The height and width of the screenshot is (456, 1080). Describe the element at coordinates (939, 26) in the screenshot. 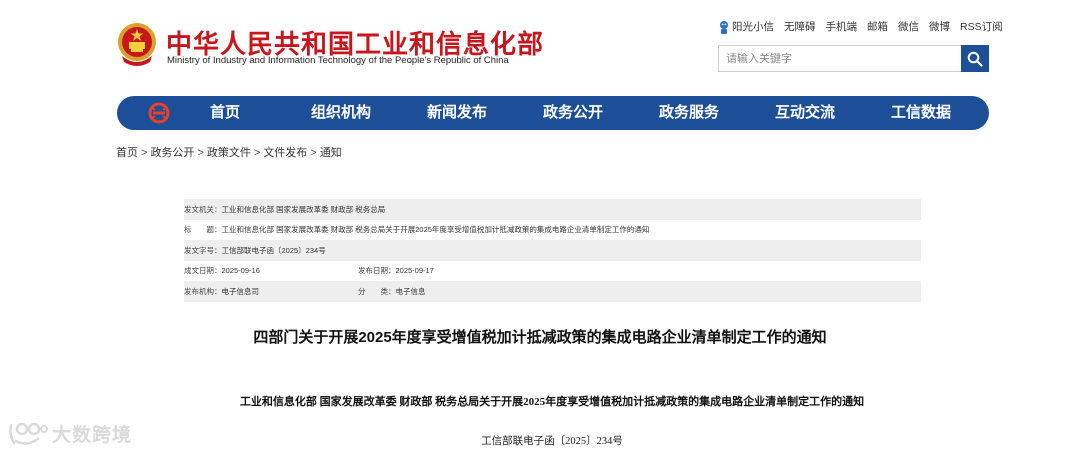

I see `weibo-link: 微博` at that location.